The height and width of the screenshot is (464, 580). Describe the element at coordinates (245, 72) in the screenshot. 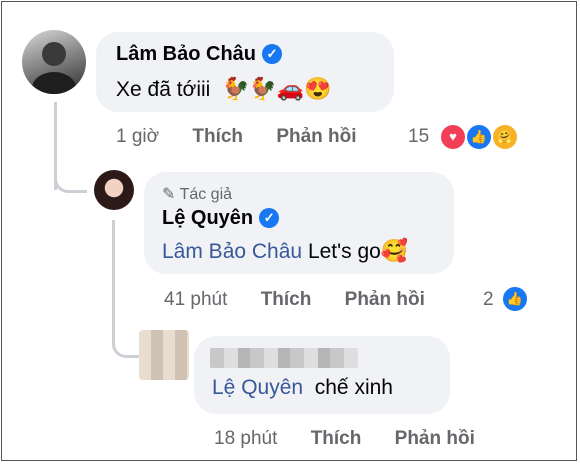

I see `comment-bubble: Lâm Bảo Châu ✓ Xe đã tớiii 🐓🐓🚗😍` at that location.